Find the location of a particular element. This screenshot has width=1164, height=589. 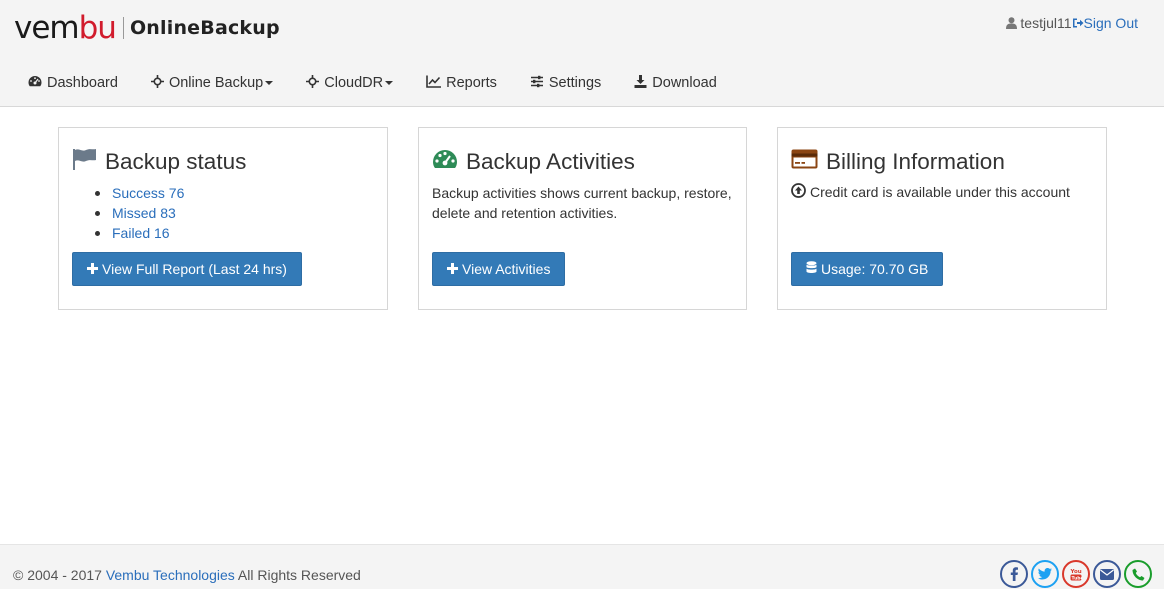

nav-dashboard: Dashboard is located at coordinates (73, 83).